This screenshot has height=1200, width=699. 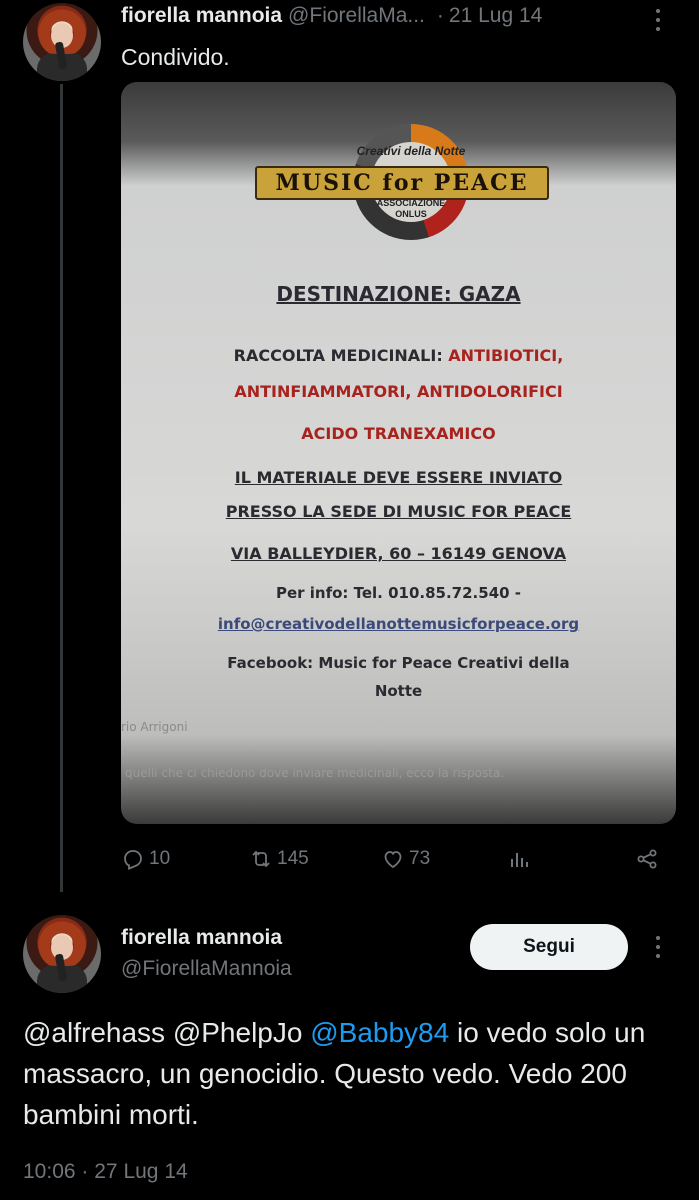 I want to click on logo-top-text: Creativi della Notte, so click(x=411, y=151).